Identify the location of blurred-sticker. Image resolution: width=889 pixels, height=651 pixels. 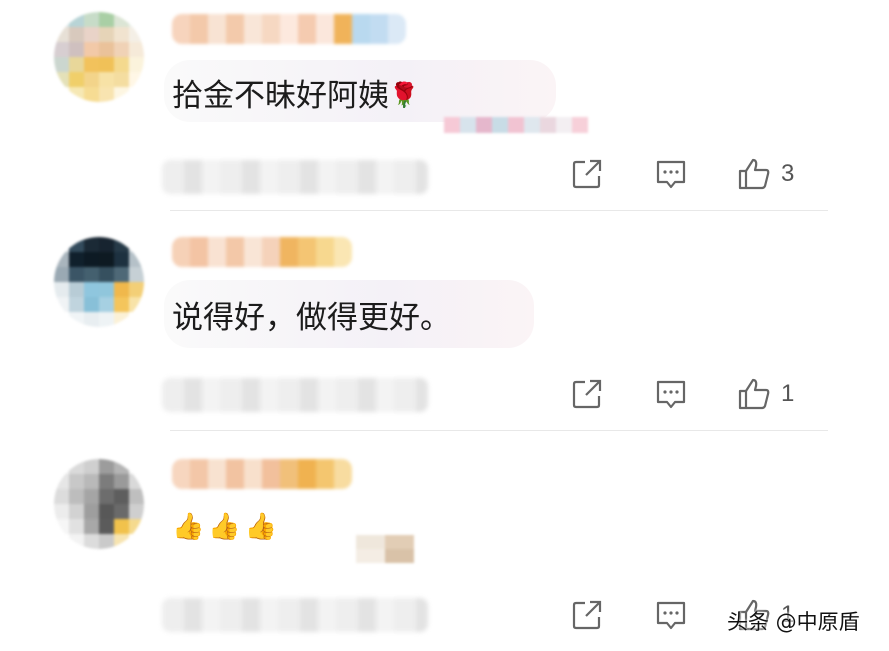
(385, 549).